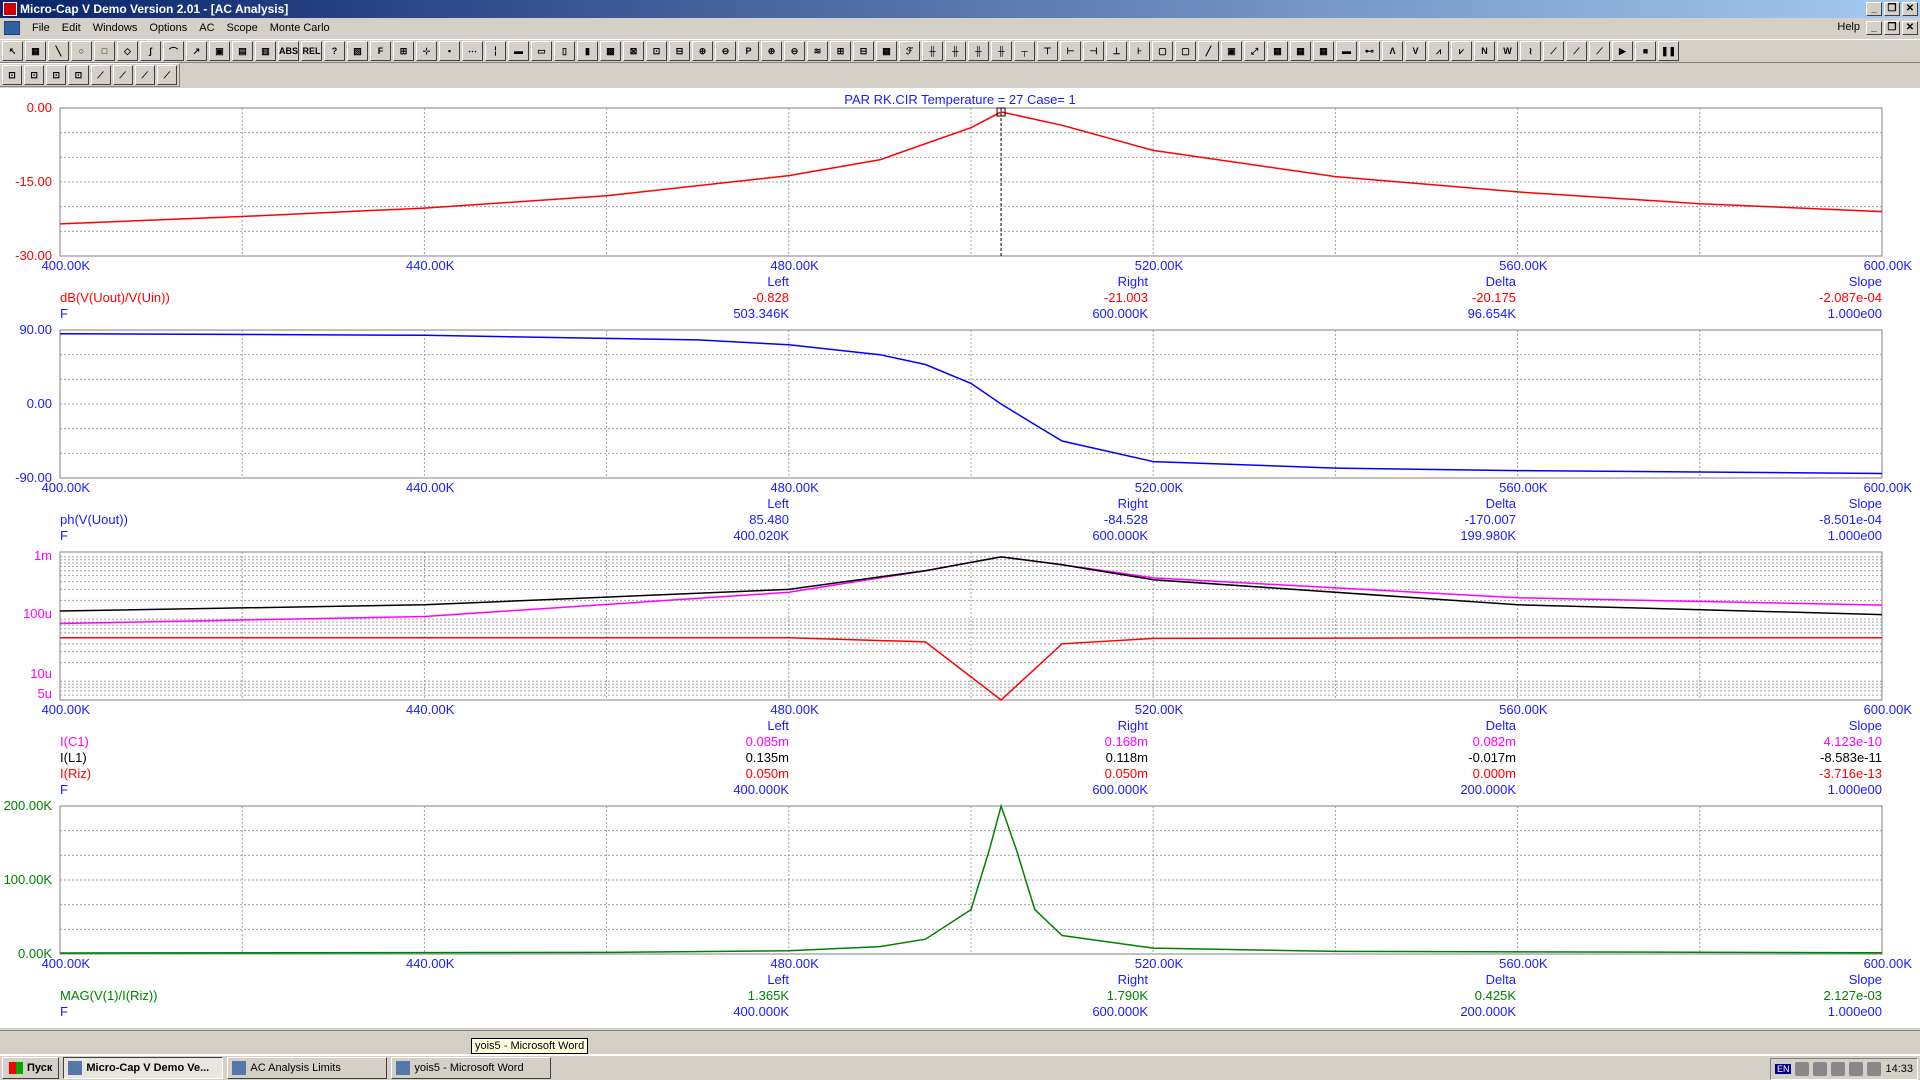 This screenshot has width=1920, height=1080. Describe the element at coordinates (1851, 757) in the screenshot. I see `cursor-value: -8.583e-11` at that location.